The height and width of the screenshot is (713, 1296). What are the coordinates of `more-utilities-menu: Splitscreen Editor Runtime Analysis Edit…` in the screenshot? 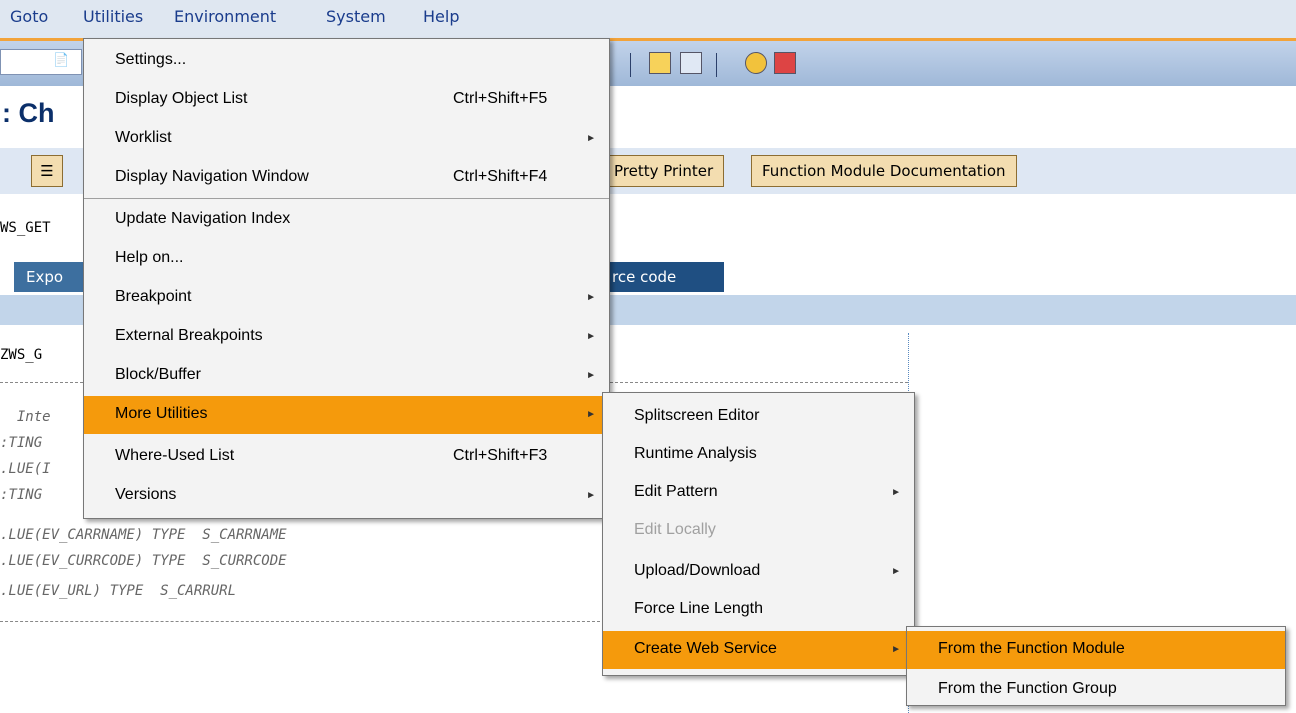 It's located at (758, 534).